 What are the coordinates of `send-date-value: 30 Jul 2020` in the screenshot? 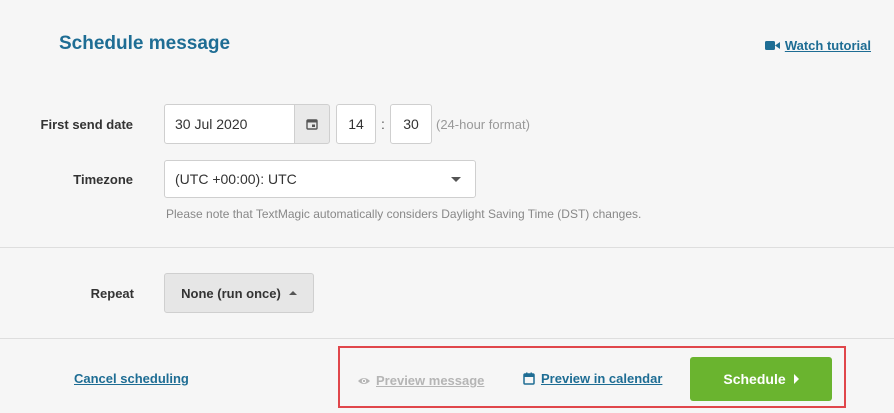 It's located at (211, 124).